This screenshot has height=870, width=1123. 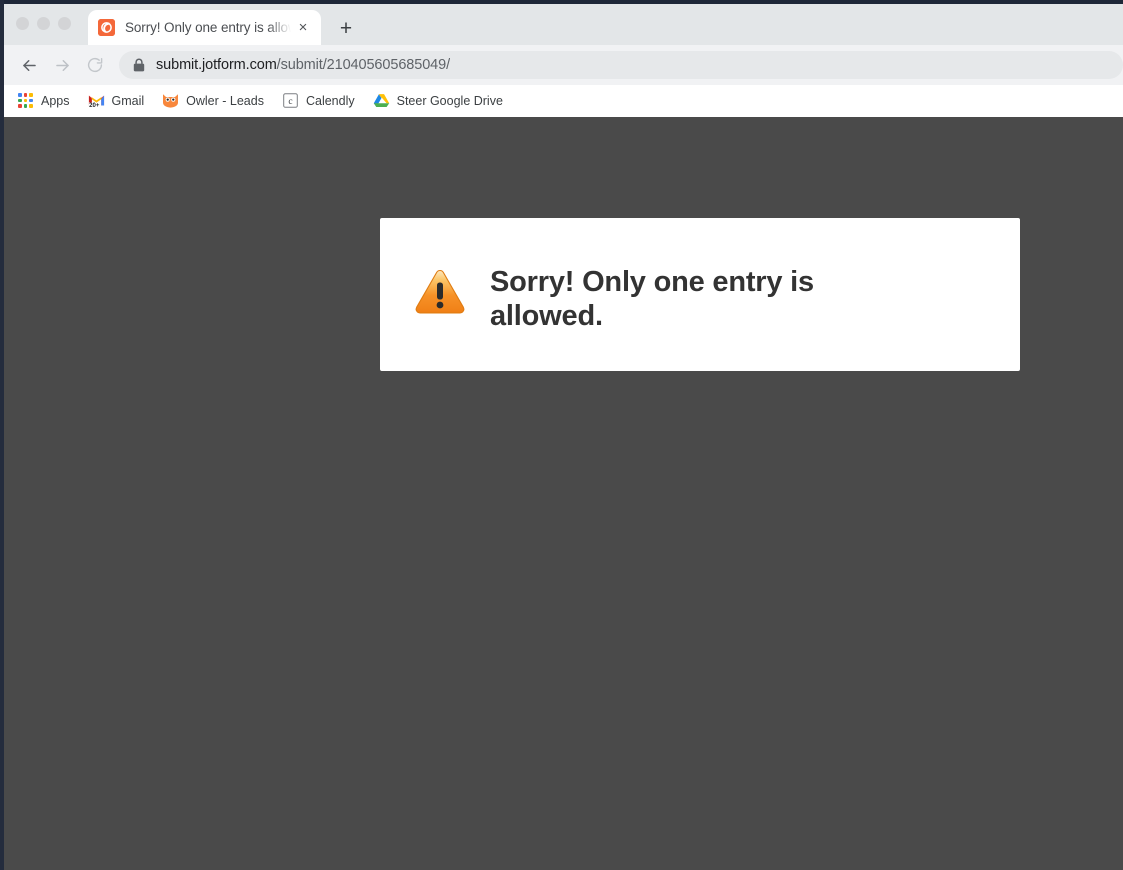 What do you see at coordinates (62, 65) in the screenshot?
I see `forward-button` at bounding box center [62, 65].